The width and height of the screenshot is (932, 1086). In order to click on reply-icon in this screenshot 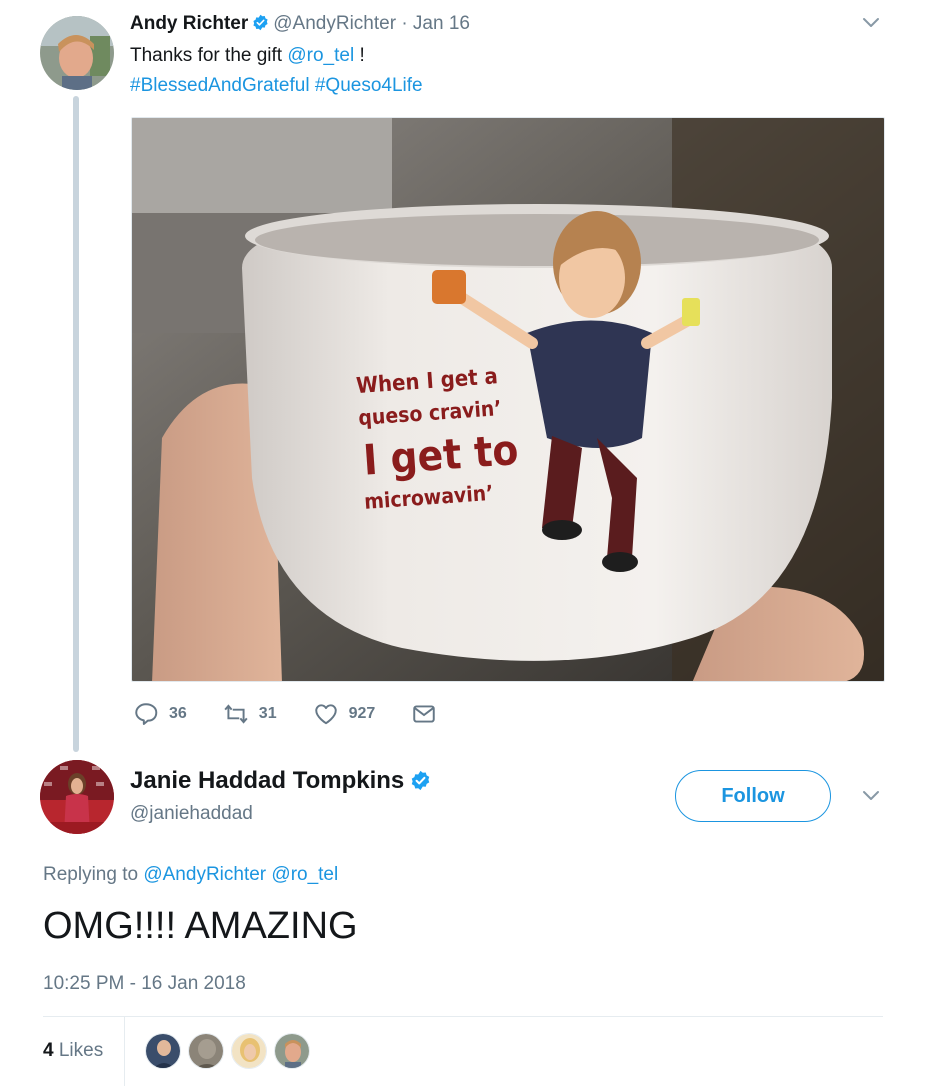, I will do `click(146, 714)`.